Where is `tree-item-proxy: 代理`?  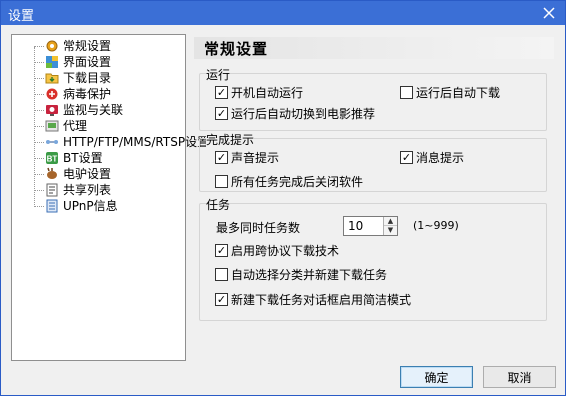
tree-item-proxy: 代理 is located at coordinates (56, 126).